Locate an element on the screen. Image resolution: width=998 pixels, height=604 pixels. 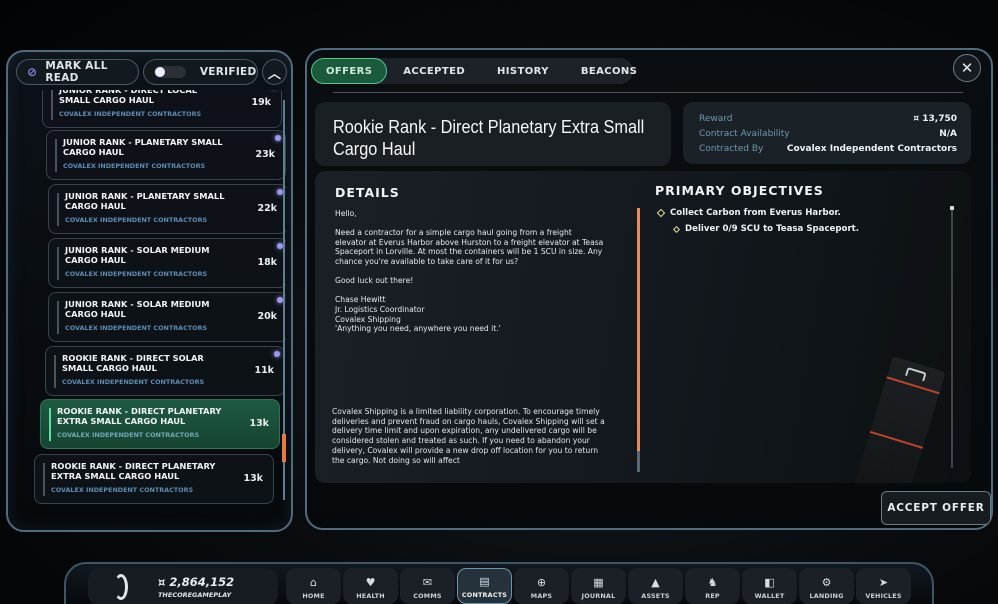
nav-label: JOURNAL is located at coordinates (598, 596).